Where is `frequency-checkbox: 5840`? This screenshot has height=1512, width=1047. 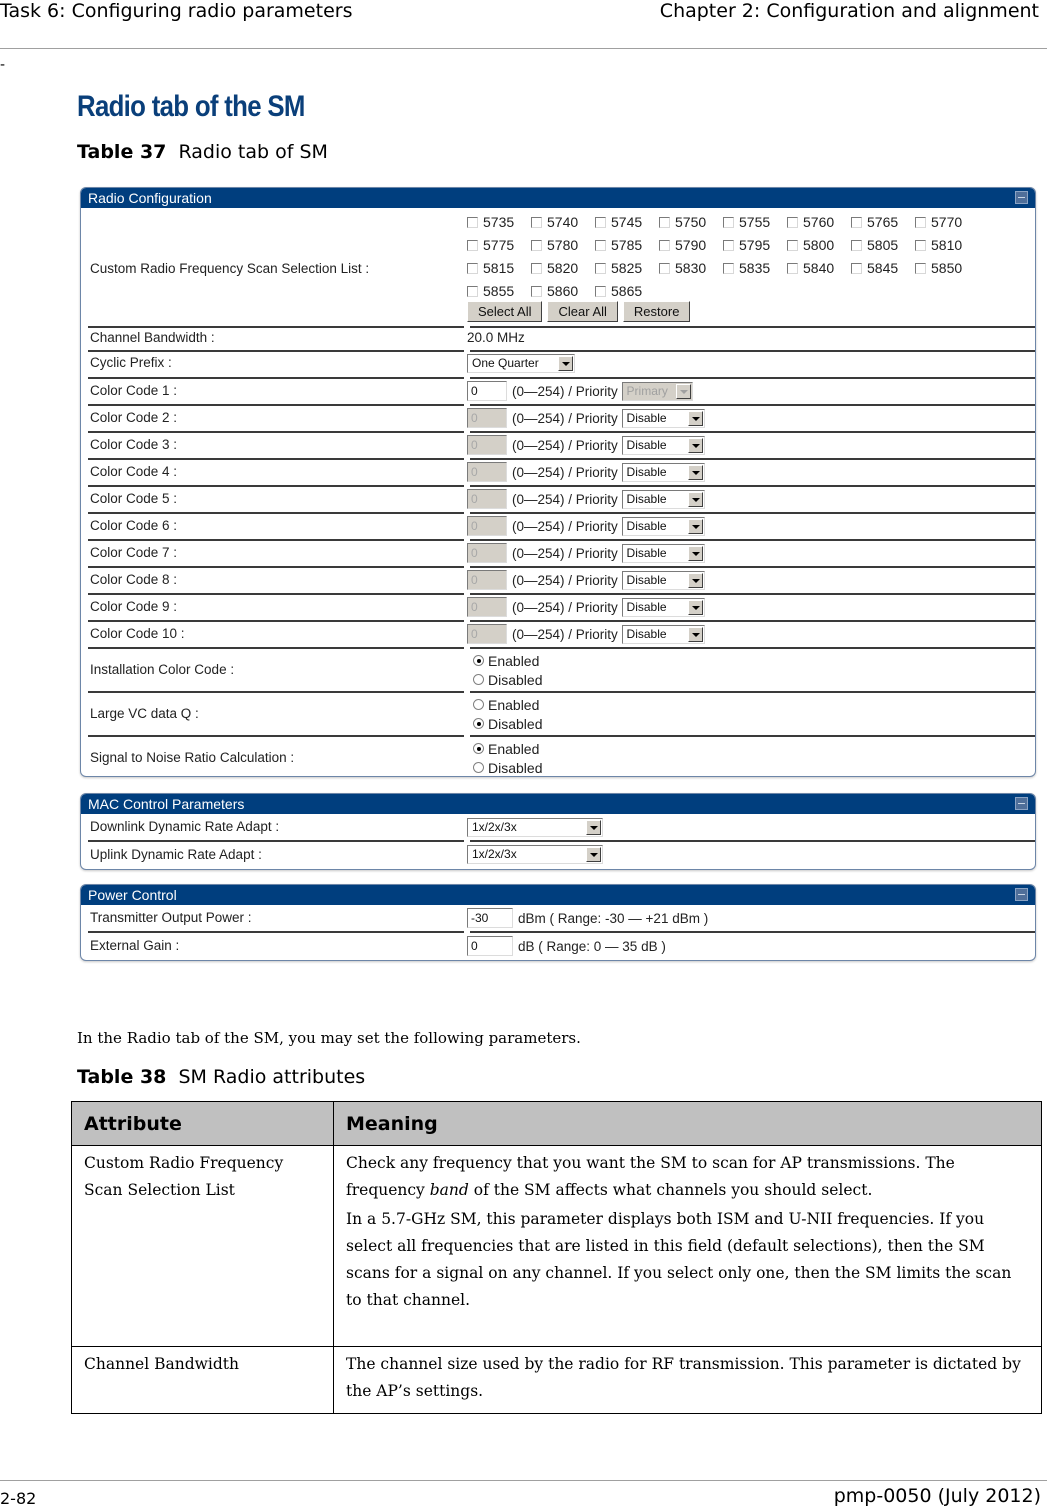
frequency-checkbox: 5840 is located at coordinates (819, 268).